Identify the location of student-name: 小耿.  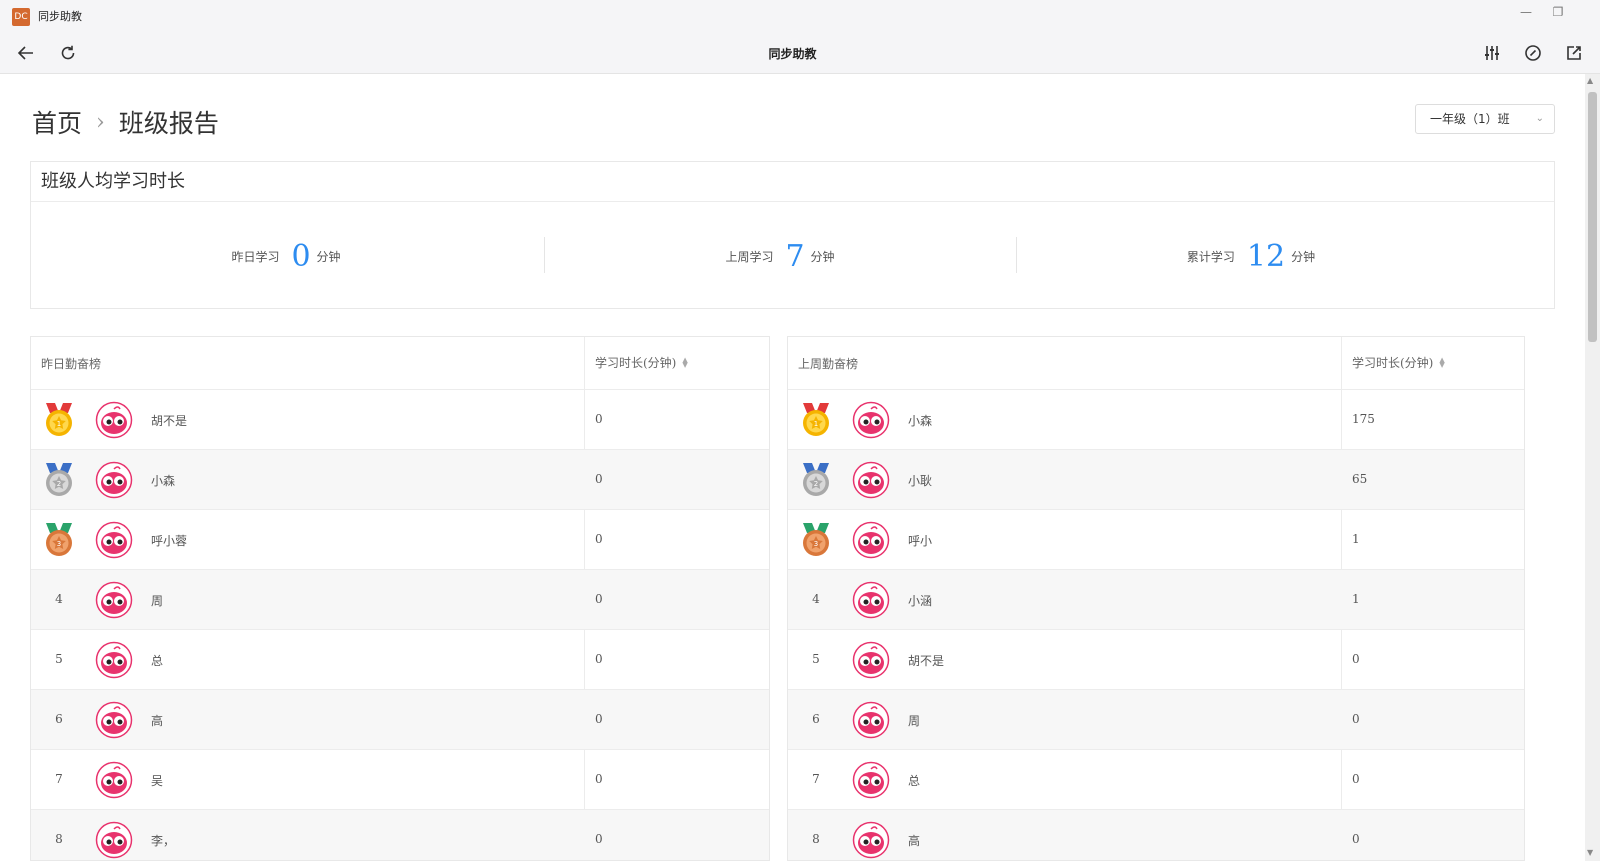
(920, 481).